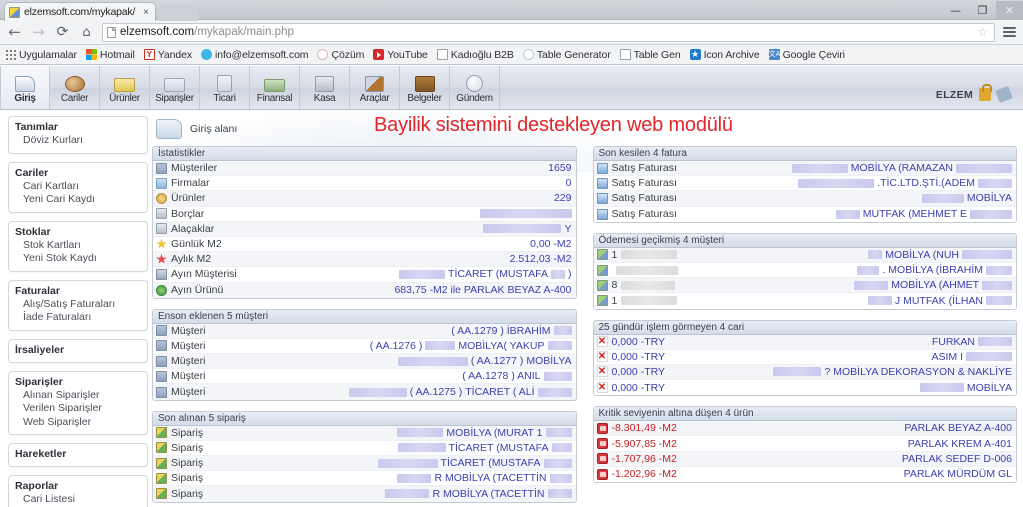 The height and width of the screenshot is (507, 1023). Describe the element at coordinates (175, 87) in the screenshot. I see `toolbar-item-sipari-ler: Siparişler` at that location.